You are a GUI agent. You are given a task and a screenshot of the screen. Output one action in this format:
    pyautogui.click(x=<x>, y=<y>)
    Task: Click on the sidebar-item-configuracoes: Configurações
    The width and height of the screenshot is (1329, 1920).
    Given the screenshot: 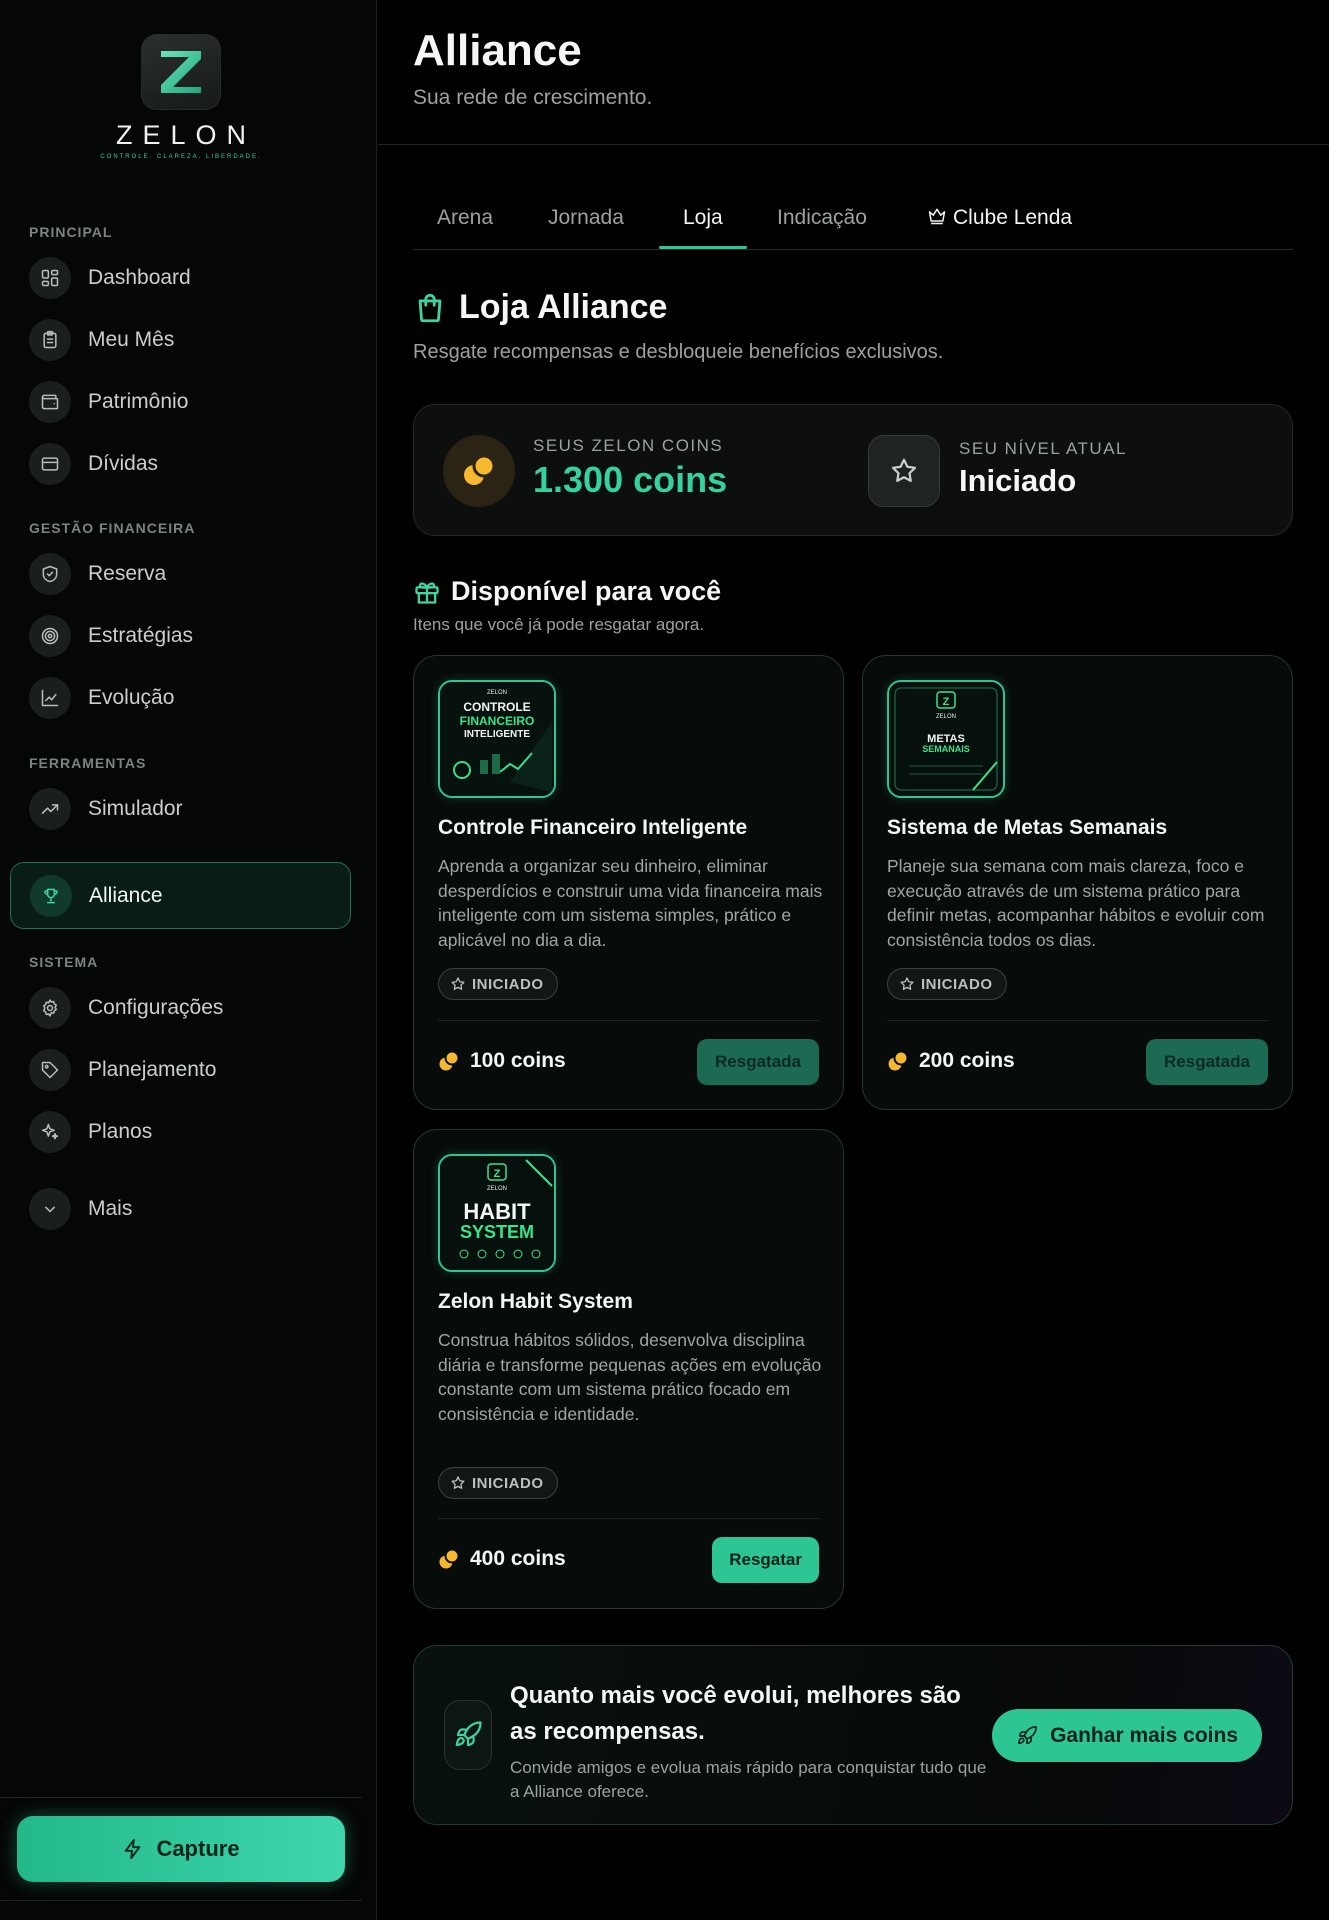 What is the action you would take?
    pyautogui.click(x=189, y=1008)
    